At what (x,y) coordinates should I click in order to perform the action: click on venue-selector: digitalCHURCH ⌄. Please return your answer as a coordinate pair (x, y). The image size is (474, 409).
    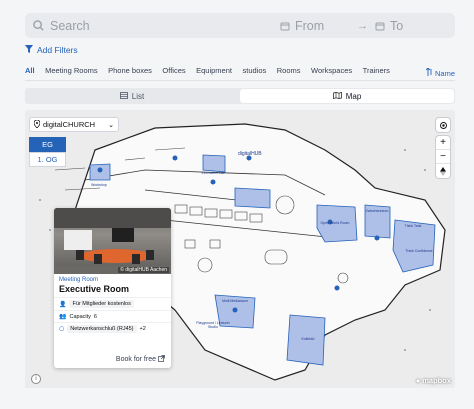
    Looking at the image, I should click on (74, 124).